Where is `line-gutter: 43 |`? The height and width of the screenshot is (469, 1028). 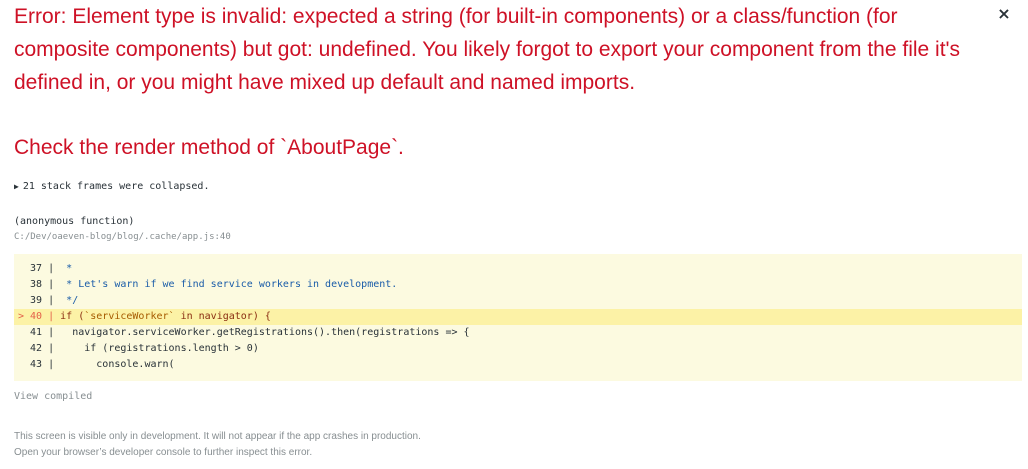
line-gutter: 43 | is located at coordinates (39, 364).